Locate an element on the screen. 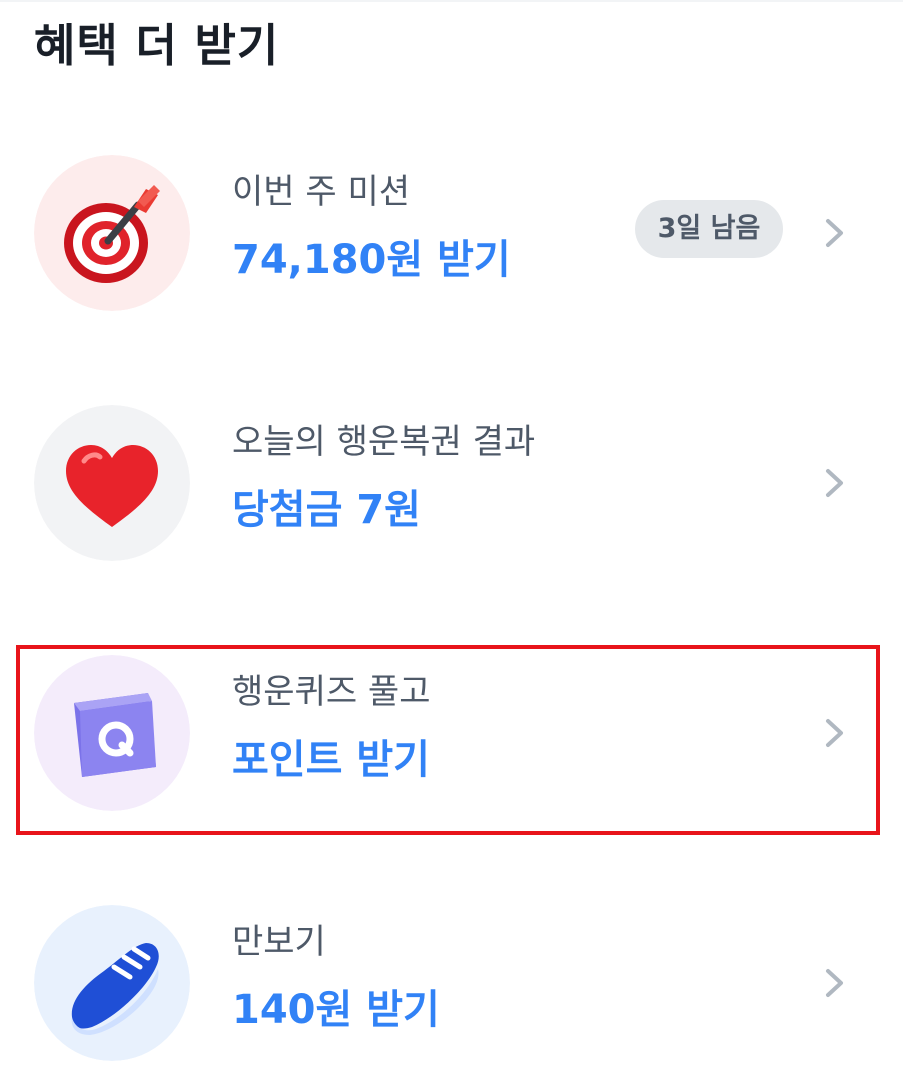 Image resolution: width=903 pixels, height=1084 pixels. quiz-cube-icon is located at coordinates (112, 733).